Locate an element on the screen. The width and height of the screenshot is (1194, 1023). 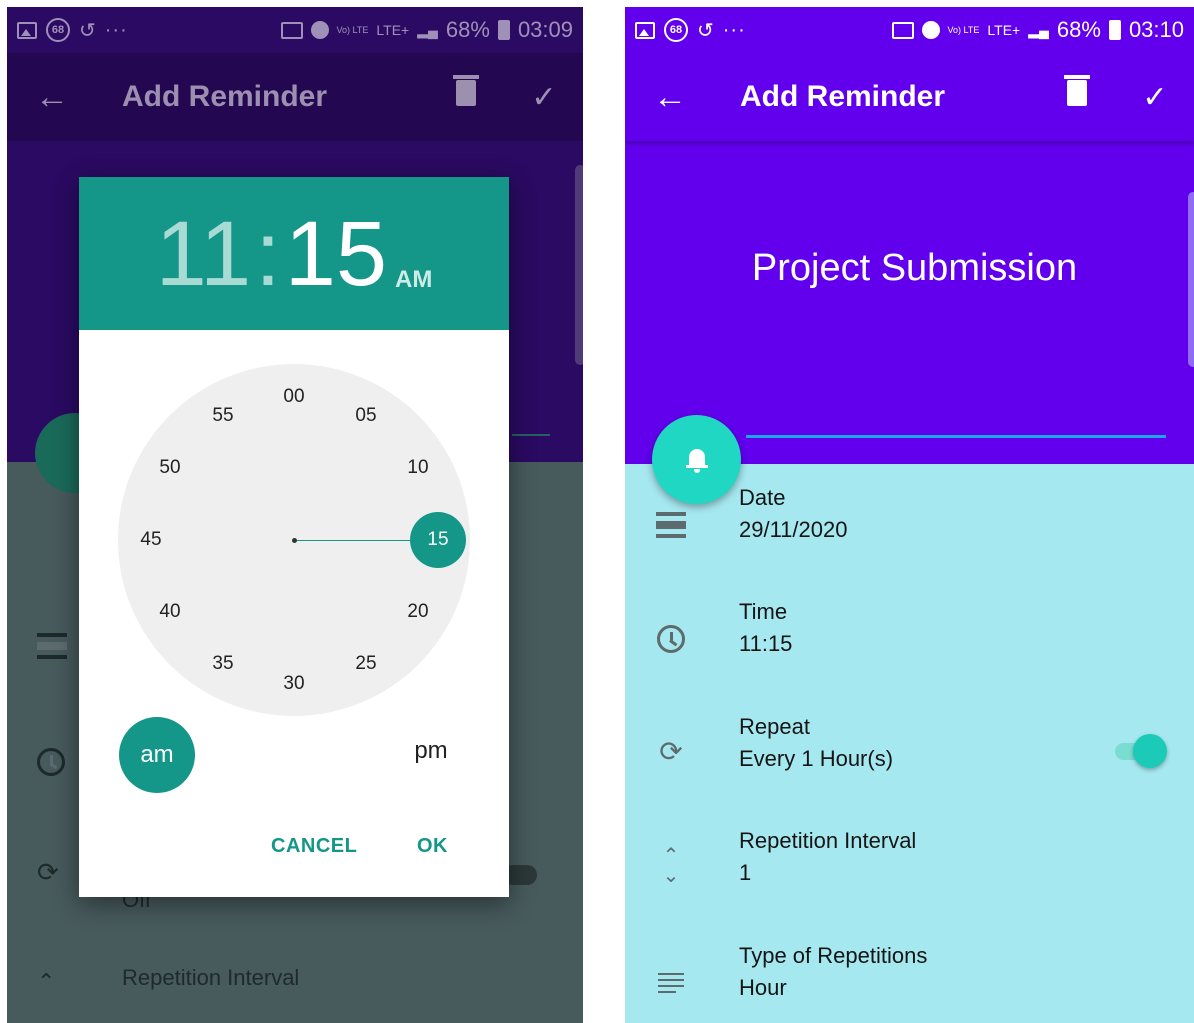
date-value: 29/11/2020 is located at coordinates (793, 529).